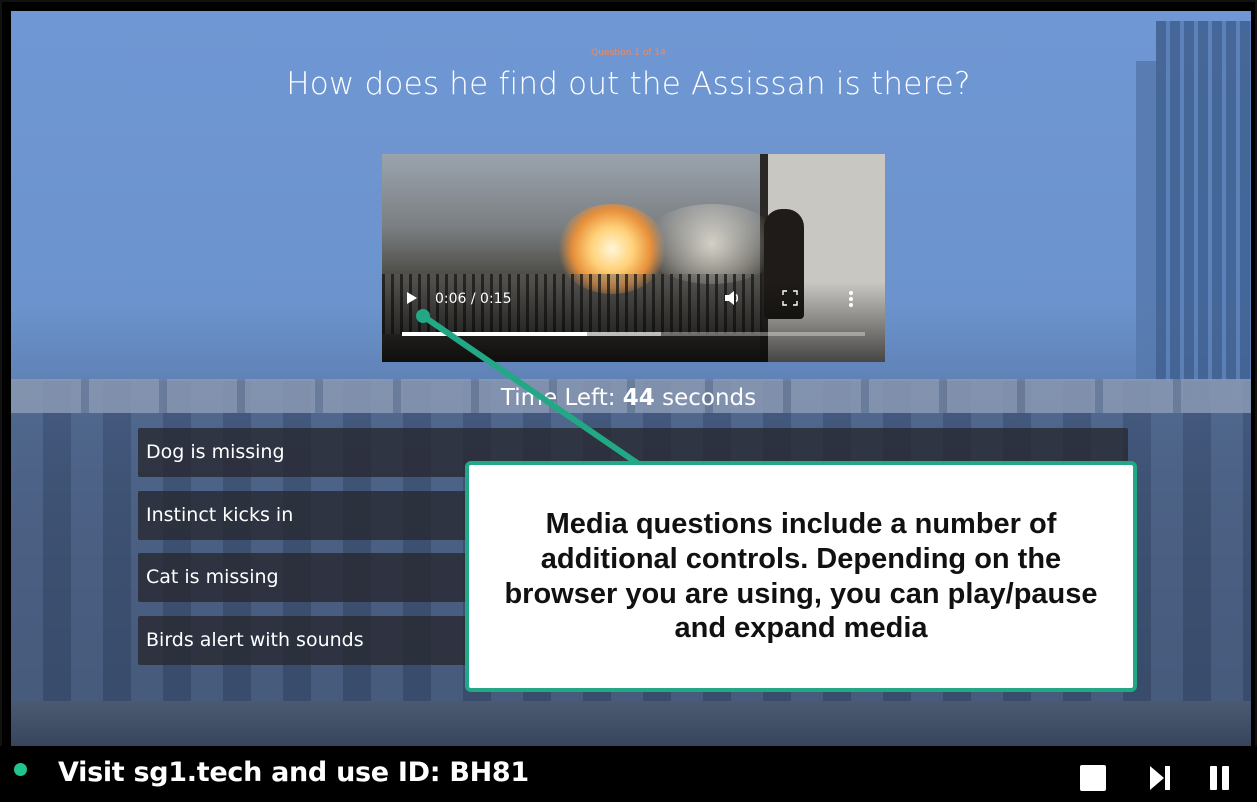 The image size is (1257, 802). Describe the element at coordinates (495, 334) in the screenshot. I see `video-progress-fill` at that location.